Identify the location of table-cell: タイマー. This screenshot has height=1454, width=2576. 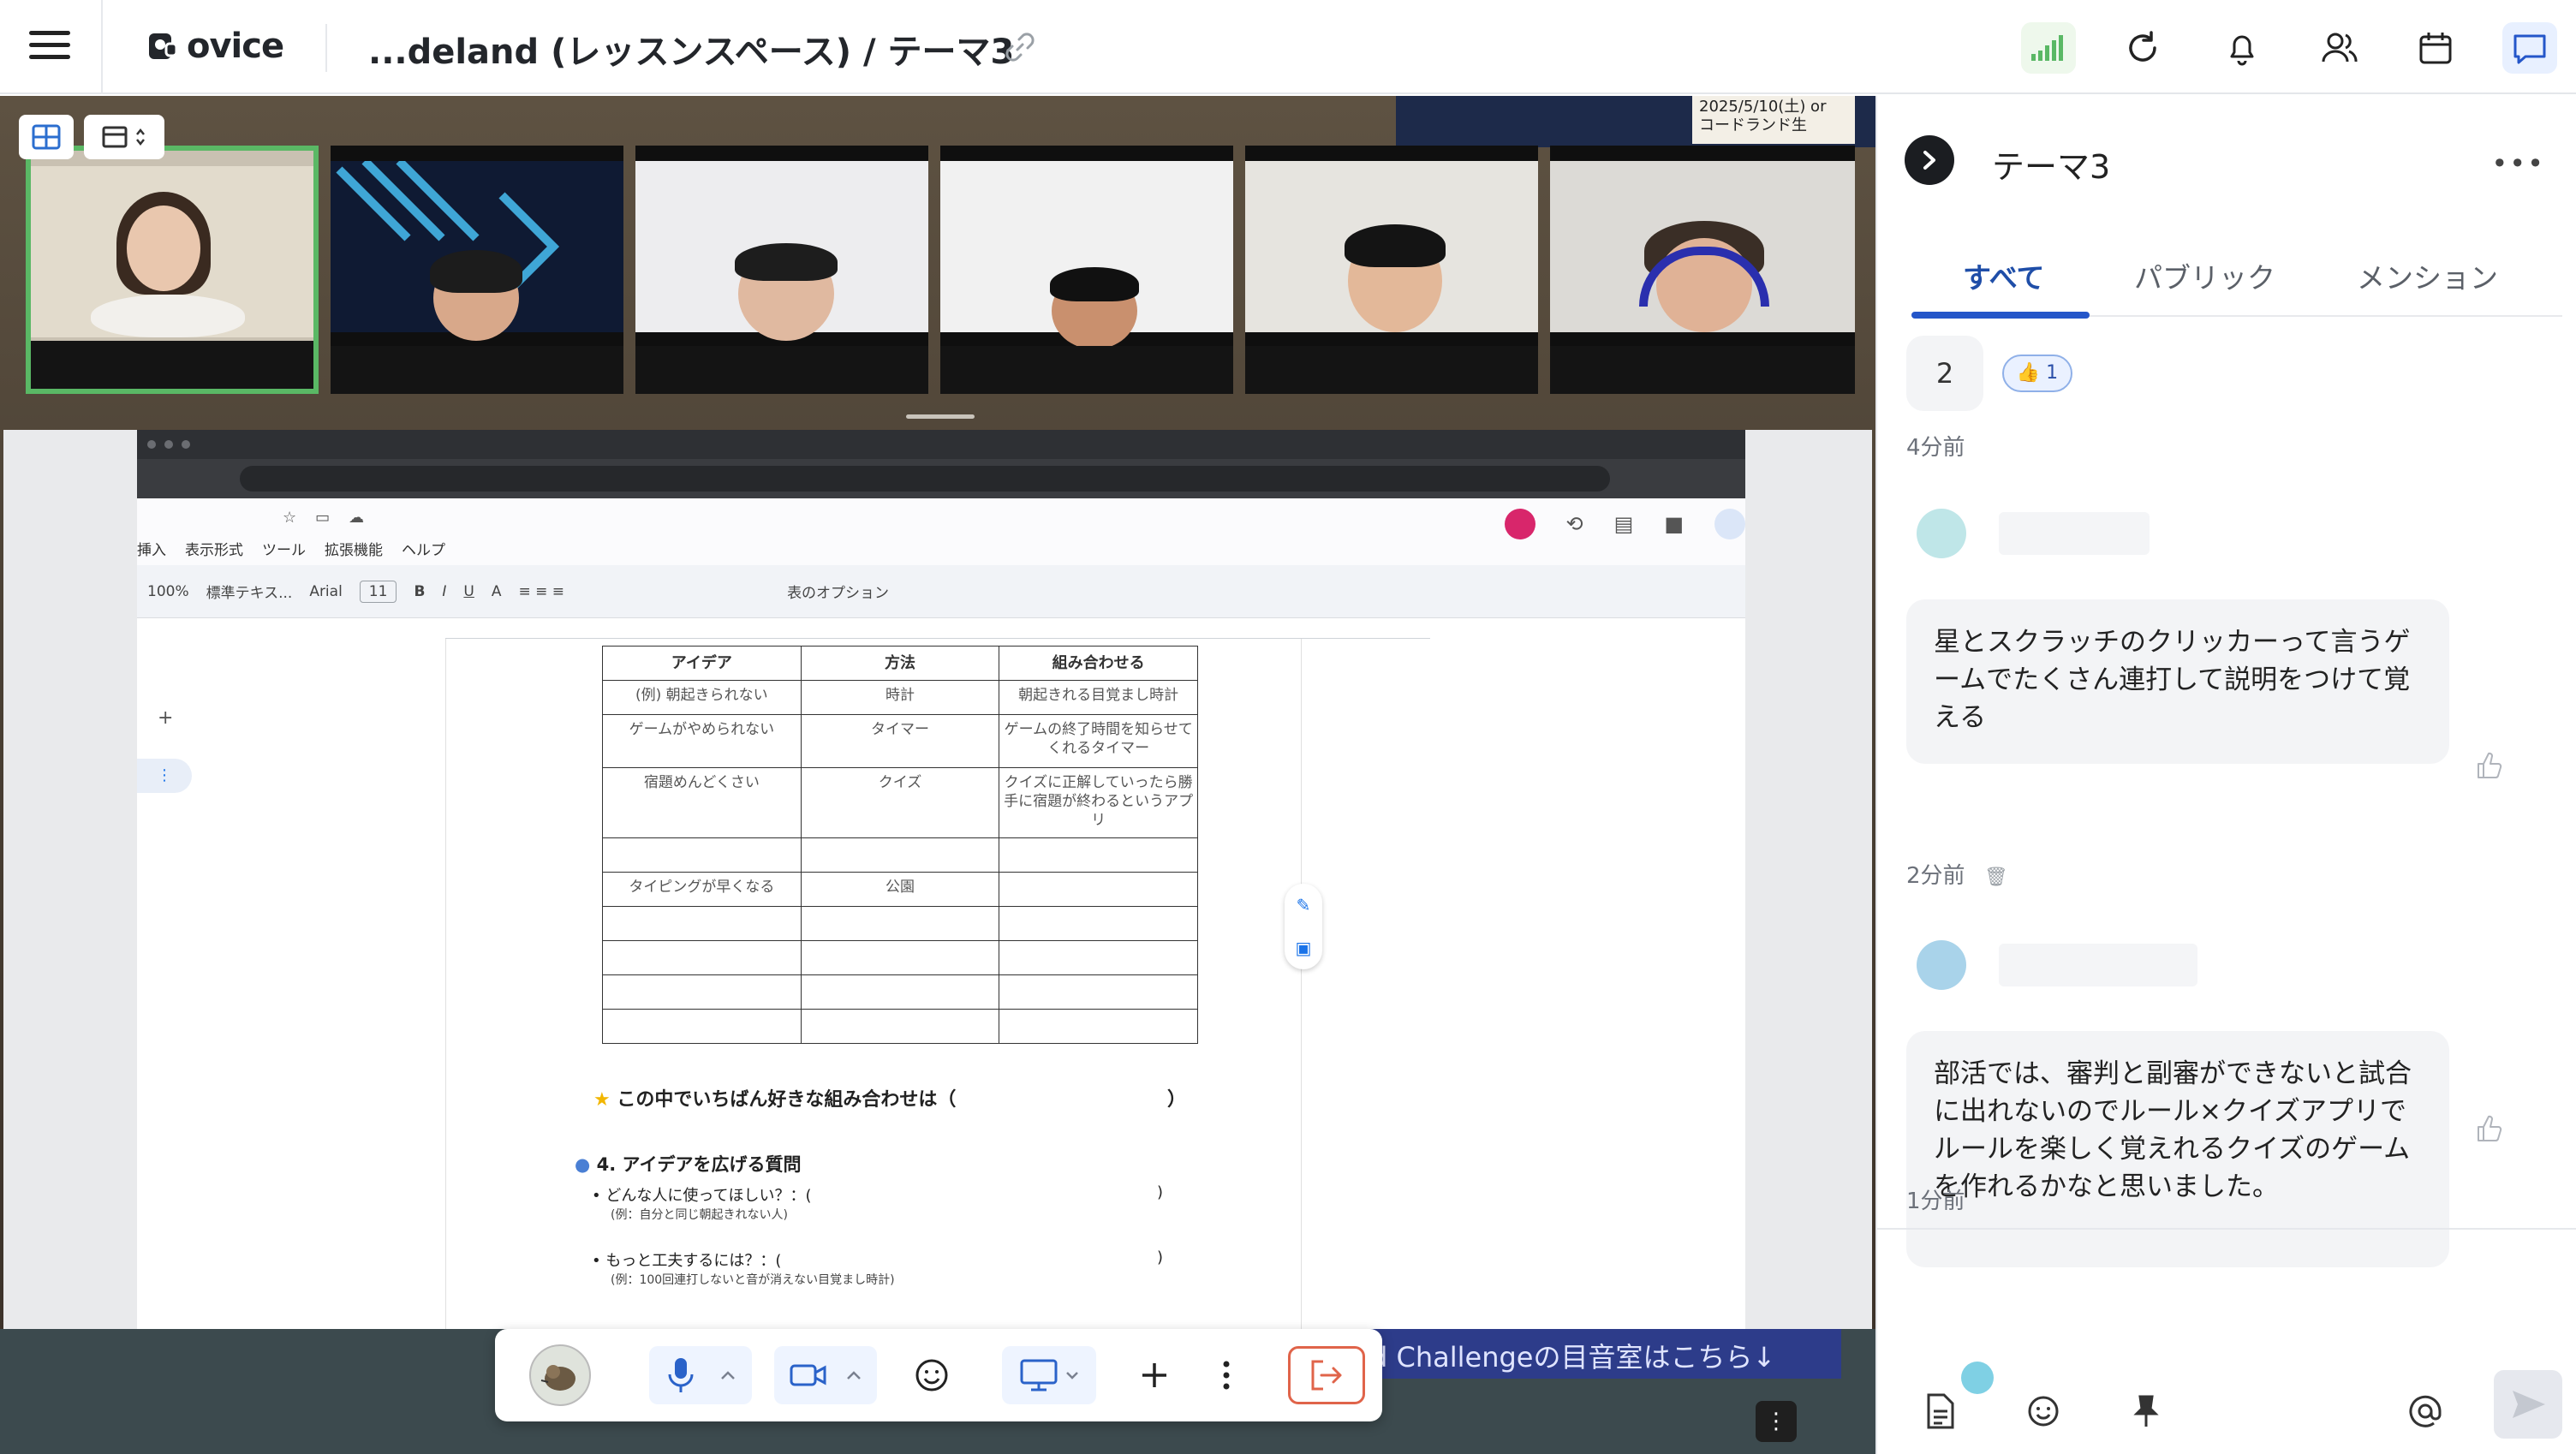
(900, 741).